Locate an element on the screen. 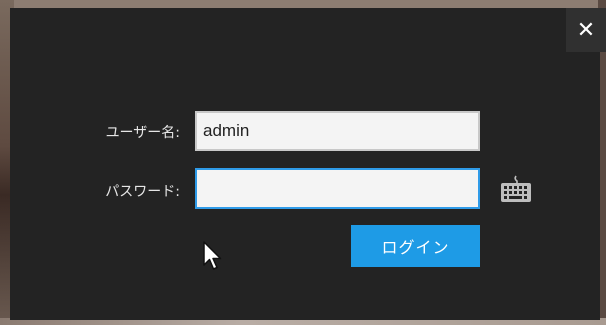 Image resolution: width=606 pixels, height=325 pixels. password-field is located at coordinates (337, 188).